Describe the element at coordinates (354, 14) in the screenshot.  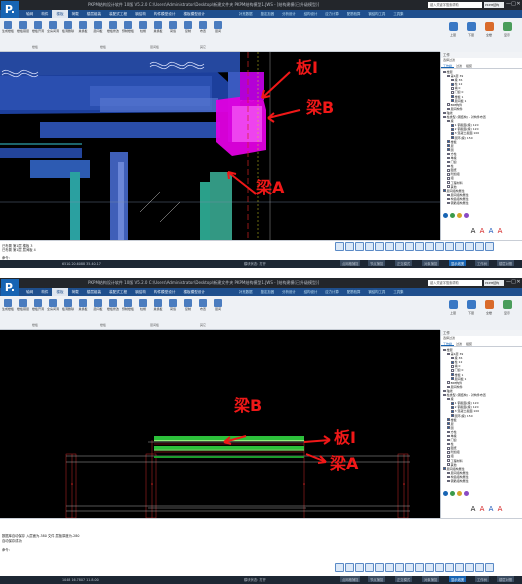
I see `module-tab-6: 配筋验算` at that location.